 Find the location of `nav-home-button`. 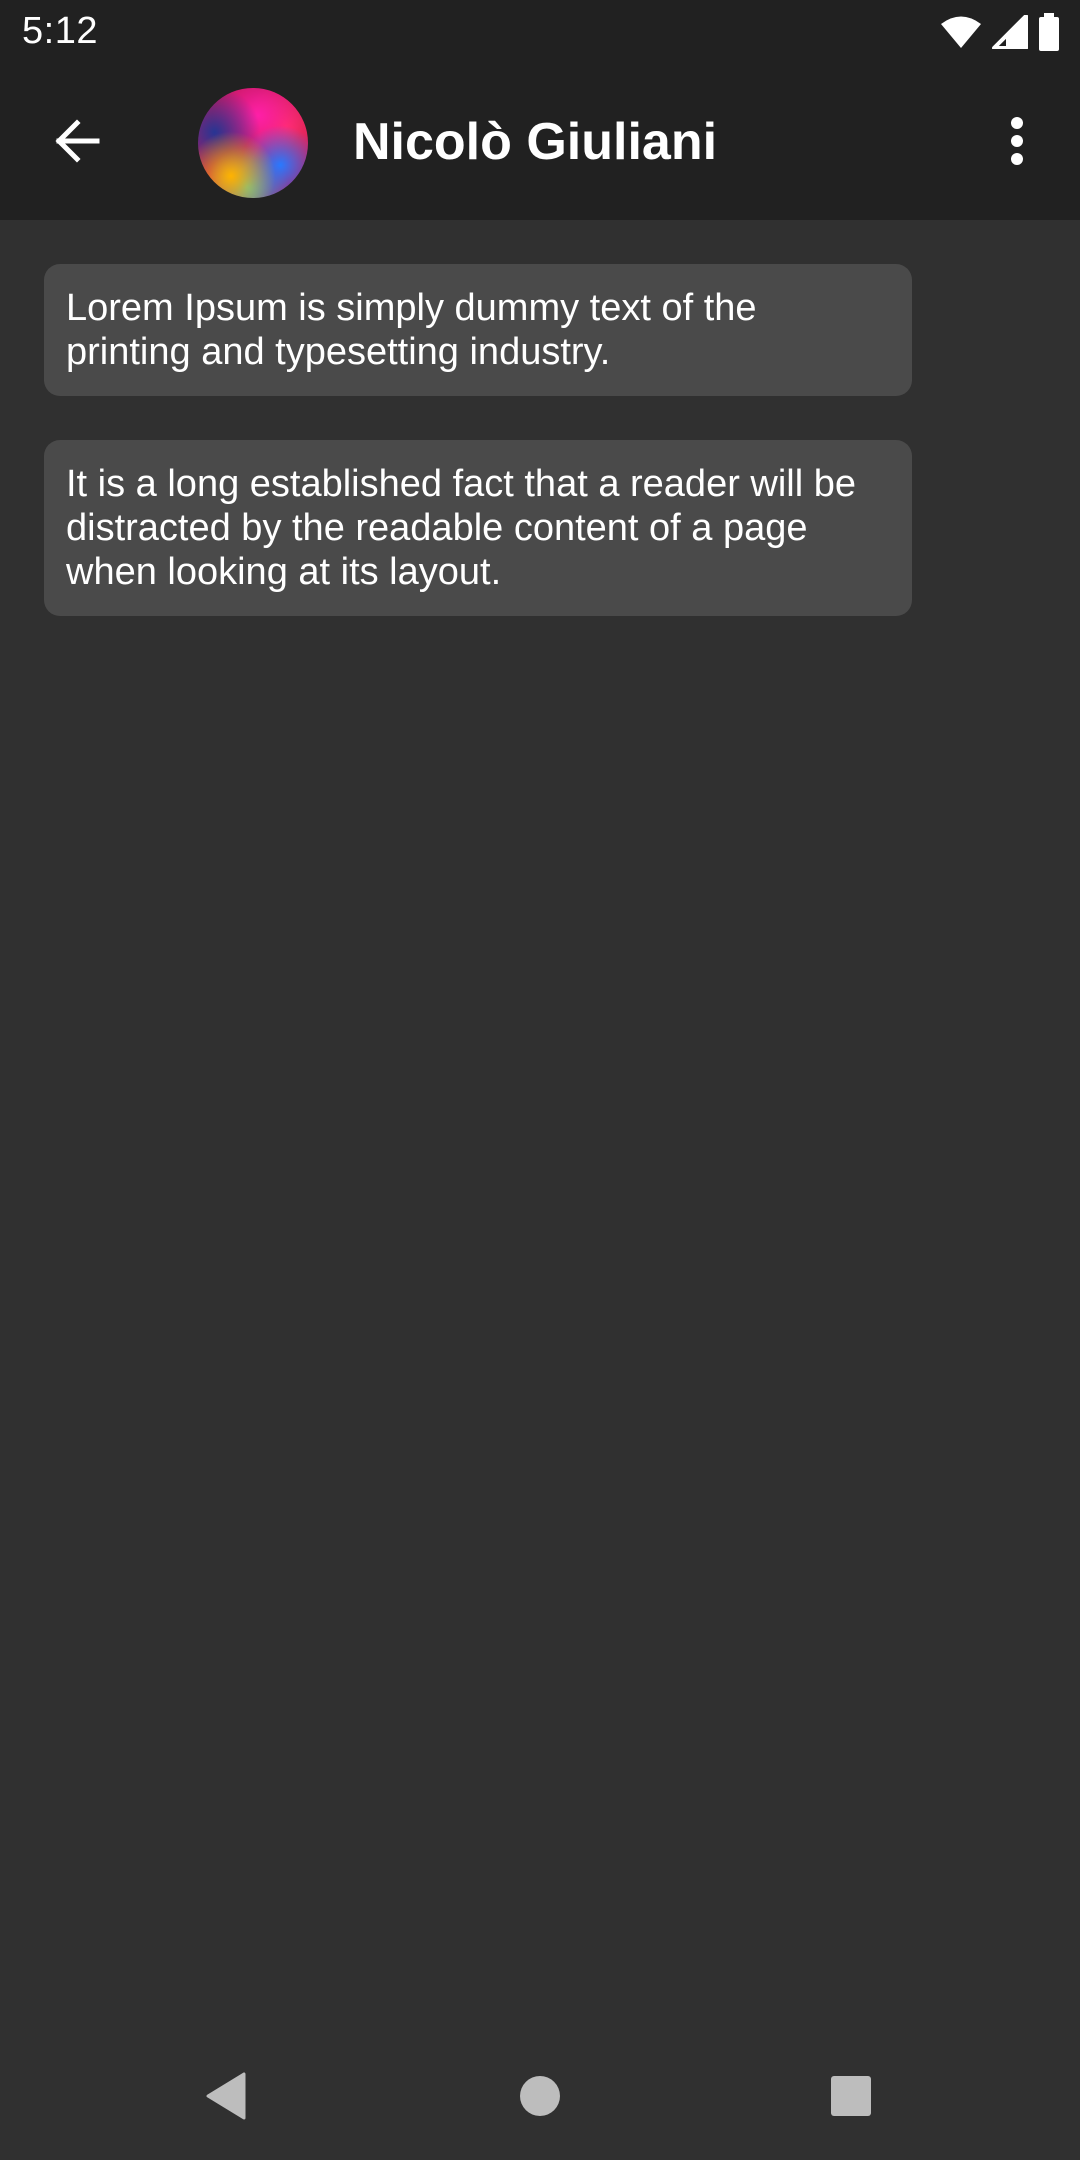

nav-home-button is located at coordinates (540, 2098).